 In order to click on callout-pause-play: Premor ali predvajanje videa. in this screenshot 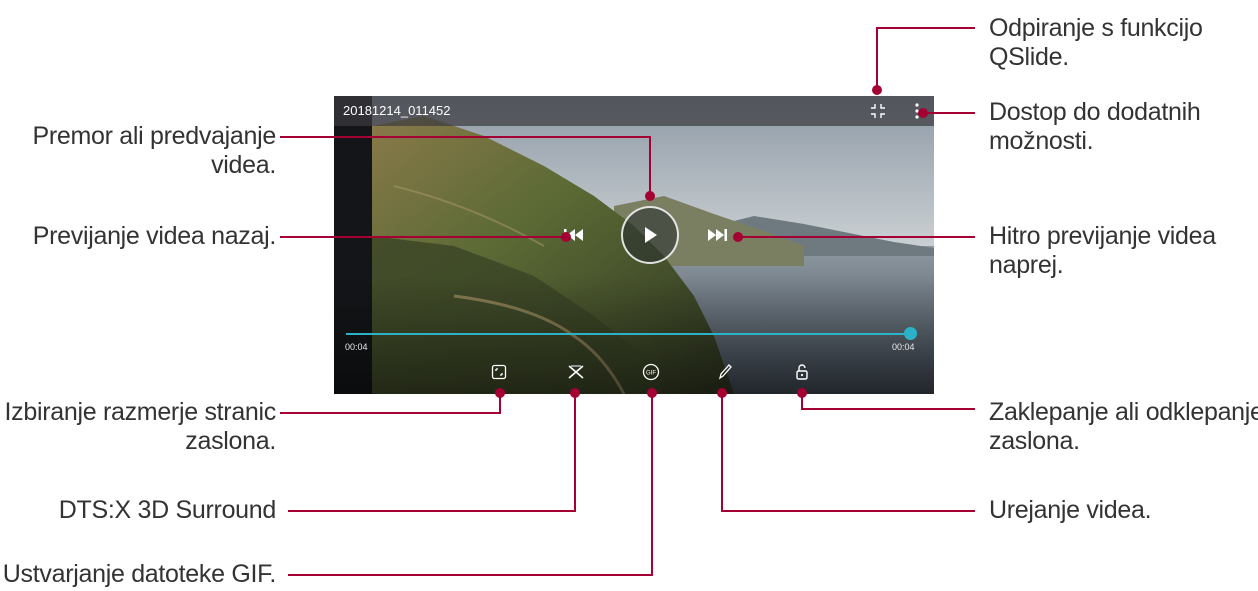, I will do `click(154, 151)`.